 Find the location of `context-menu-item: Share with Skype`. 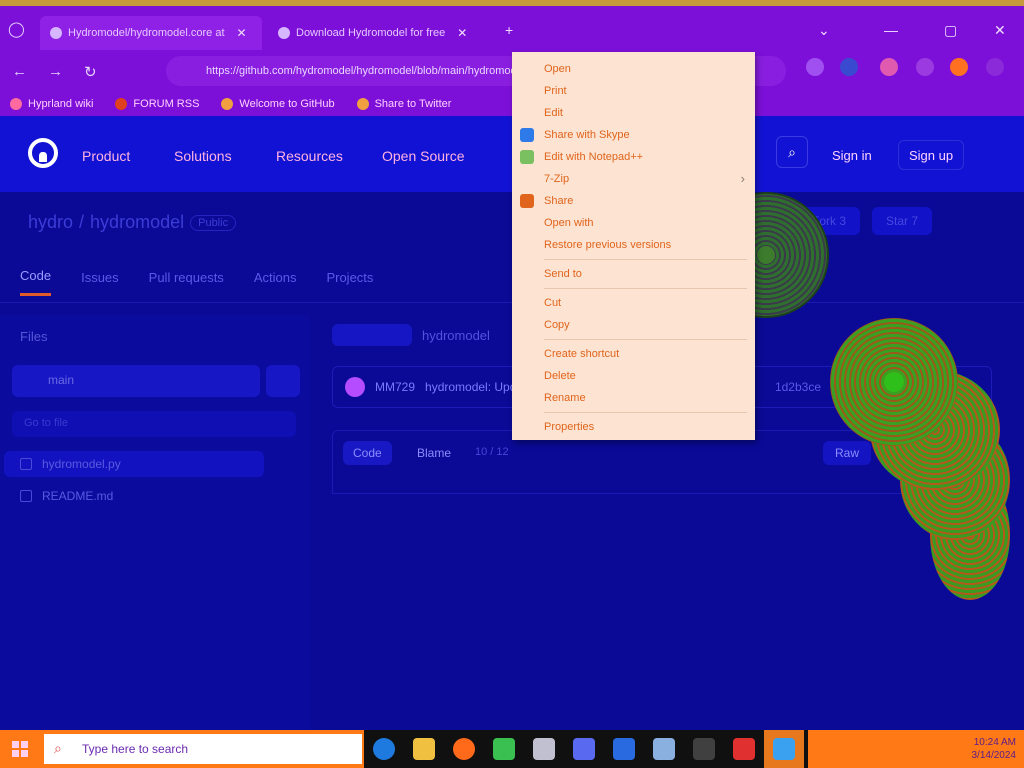

context-menu-item: Share with Skype is located at coordinates (633, 135).